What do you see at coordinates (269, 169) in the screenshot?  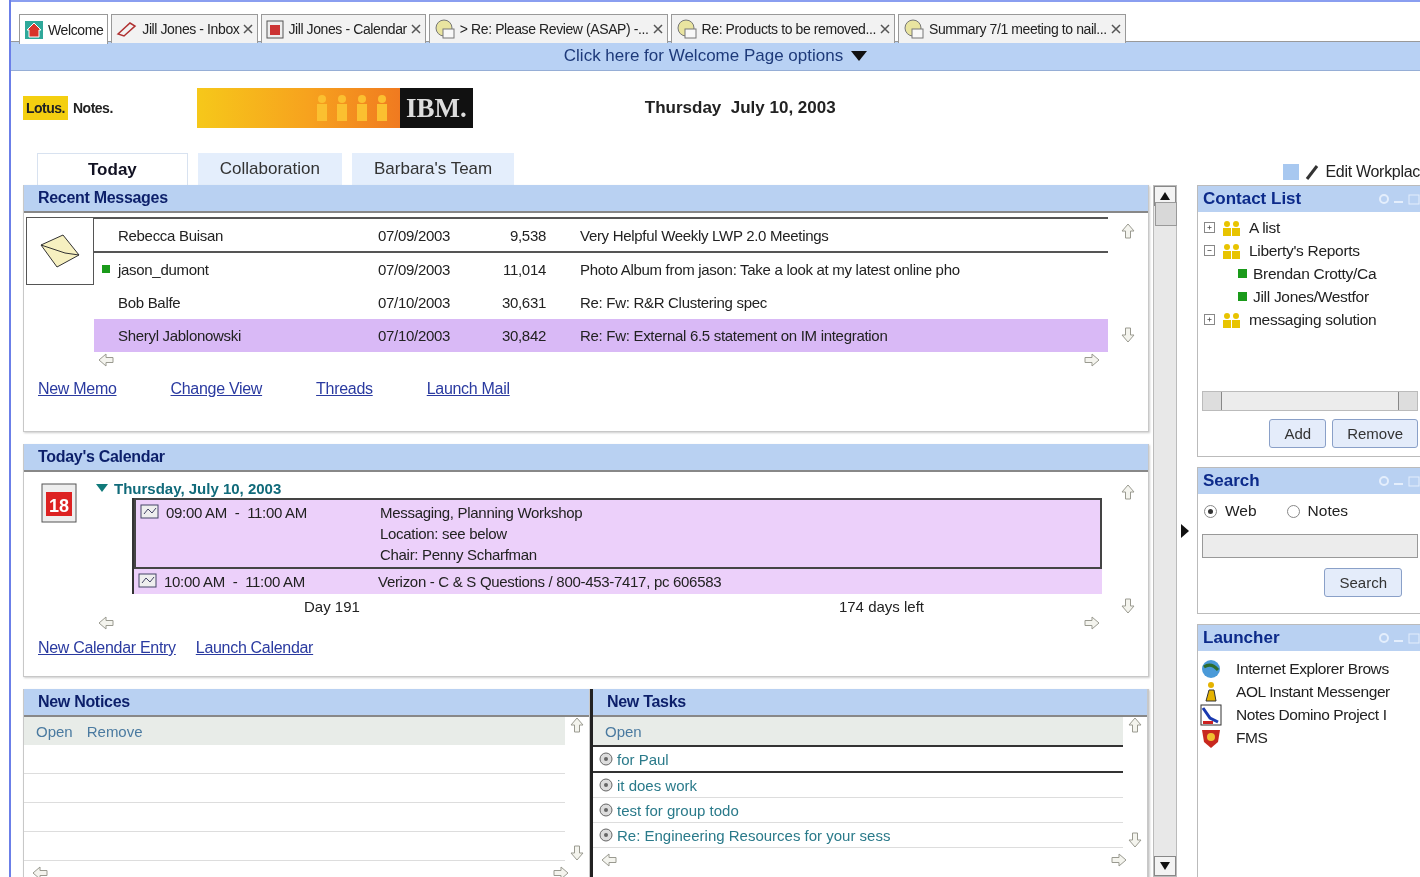 I see `page-tab: Collaboration` at bounding box center [269, 169].